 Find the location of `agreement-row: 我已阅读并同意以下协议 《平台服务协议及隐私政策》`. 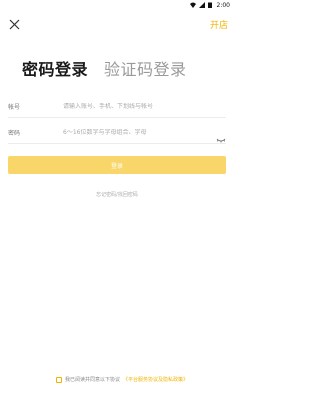

agreement-row: 我已阅读并同意以下协议 《平台服务协议及隐私政策》 is located at coordinates (122, 379).